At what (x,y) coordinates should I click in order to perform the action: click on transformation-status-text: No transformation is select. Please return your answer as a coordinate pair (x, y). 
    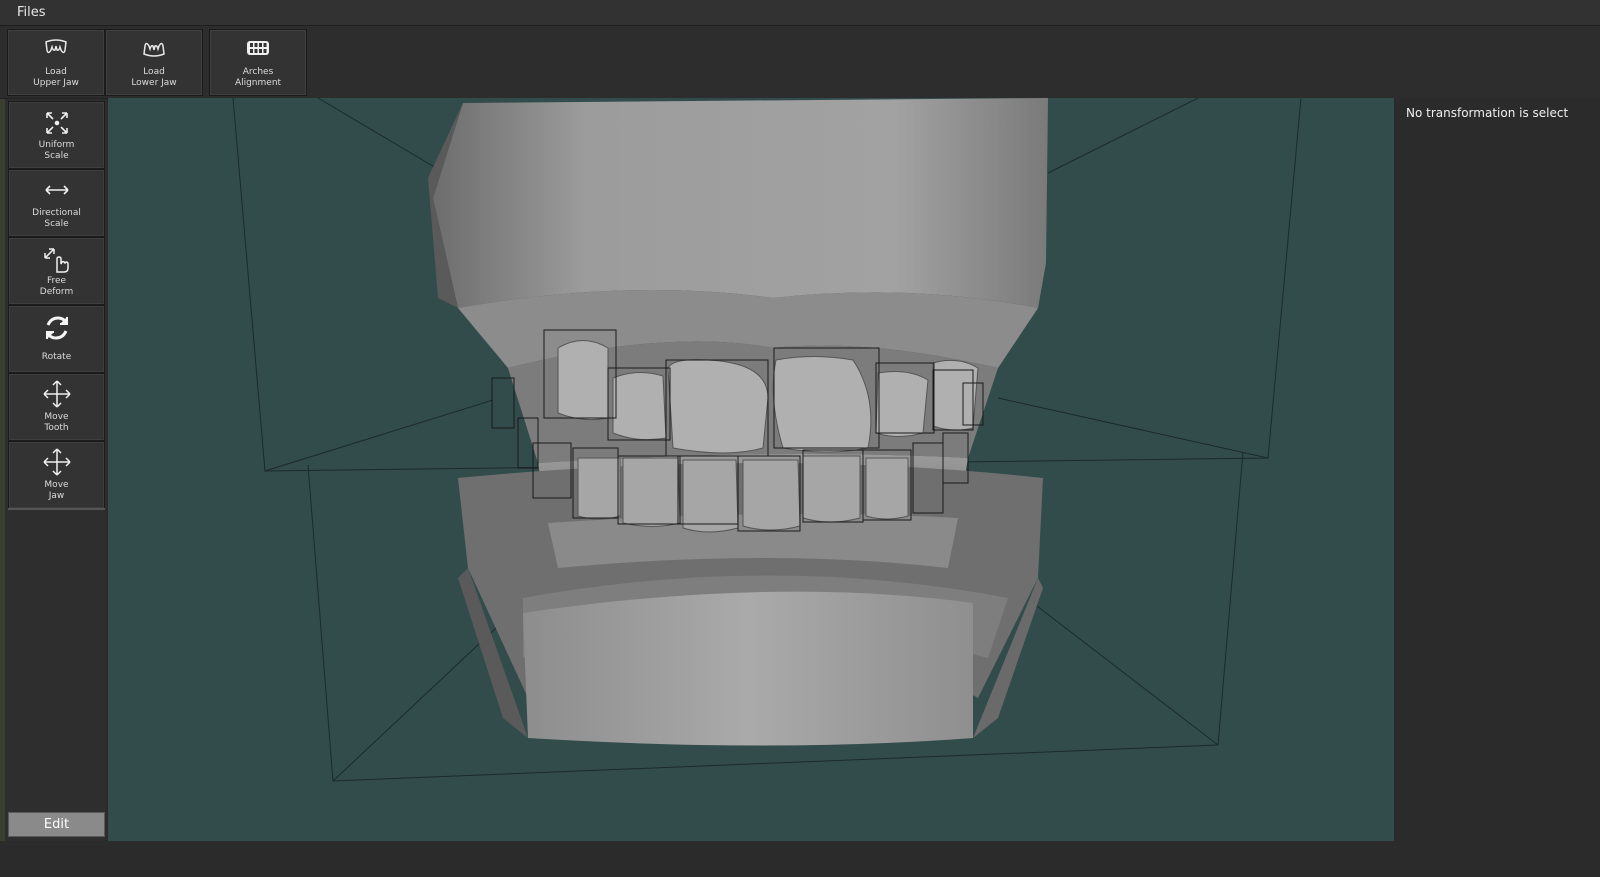
    Looking at the image, I should click on (1487, 113).